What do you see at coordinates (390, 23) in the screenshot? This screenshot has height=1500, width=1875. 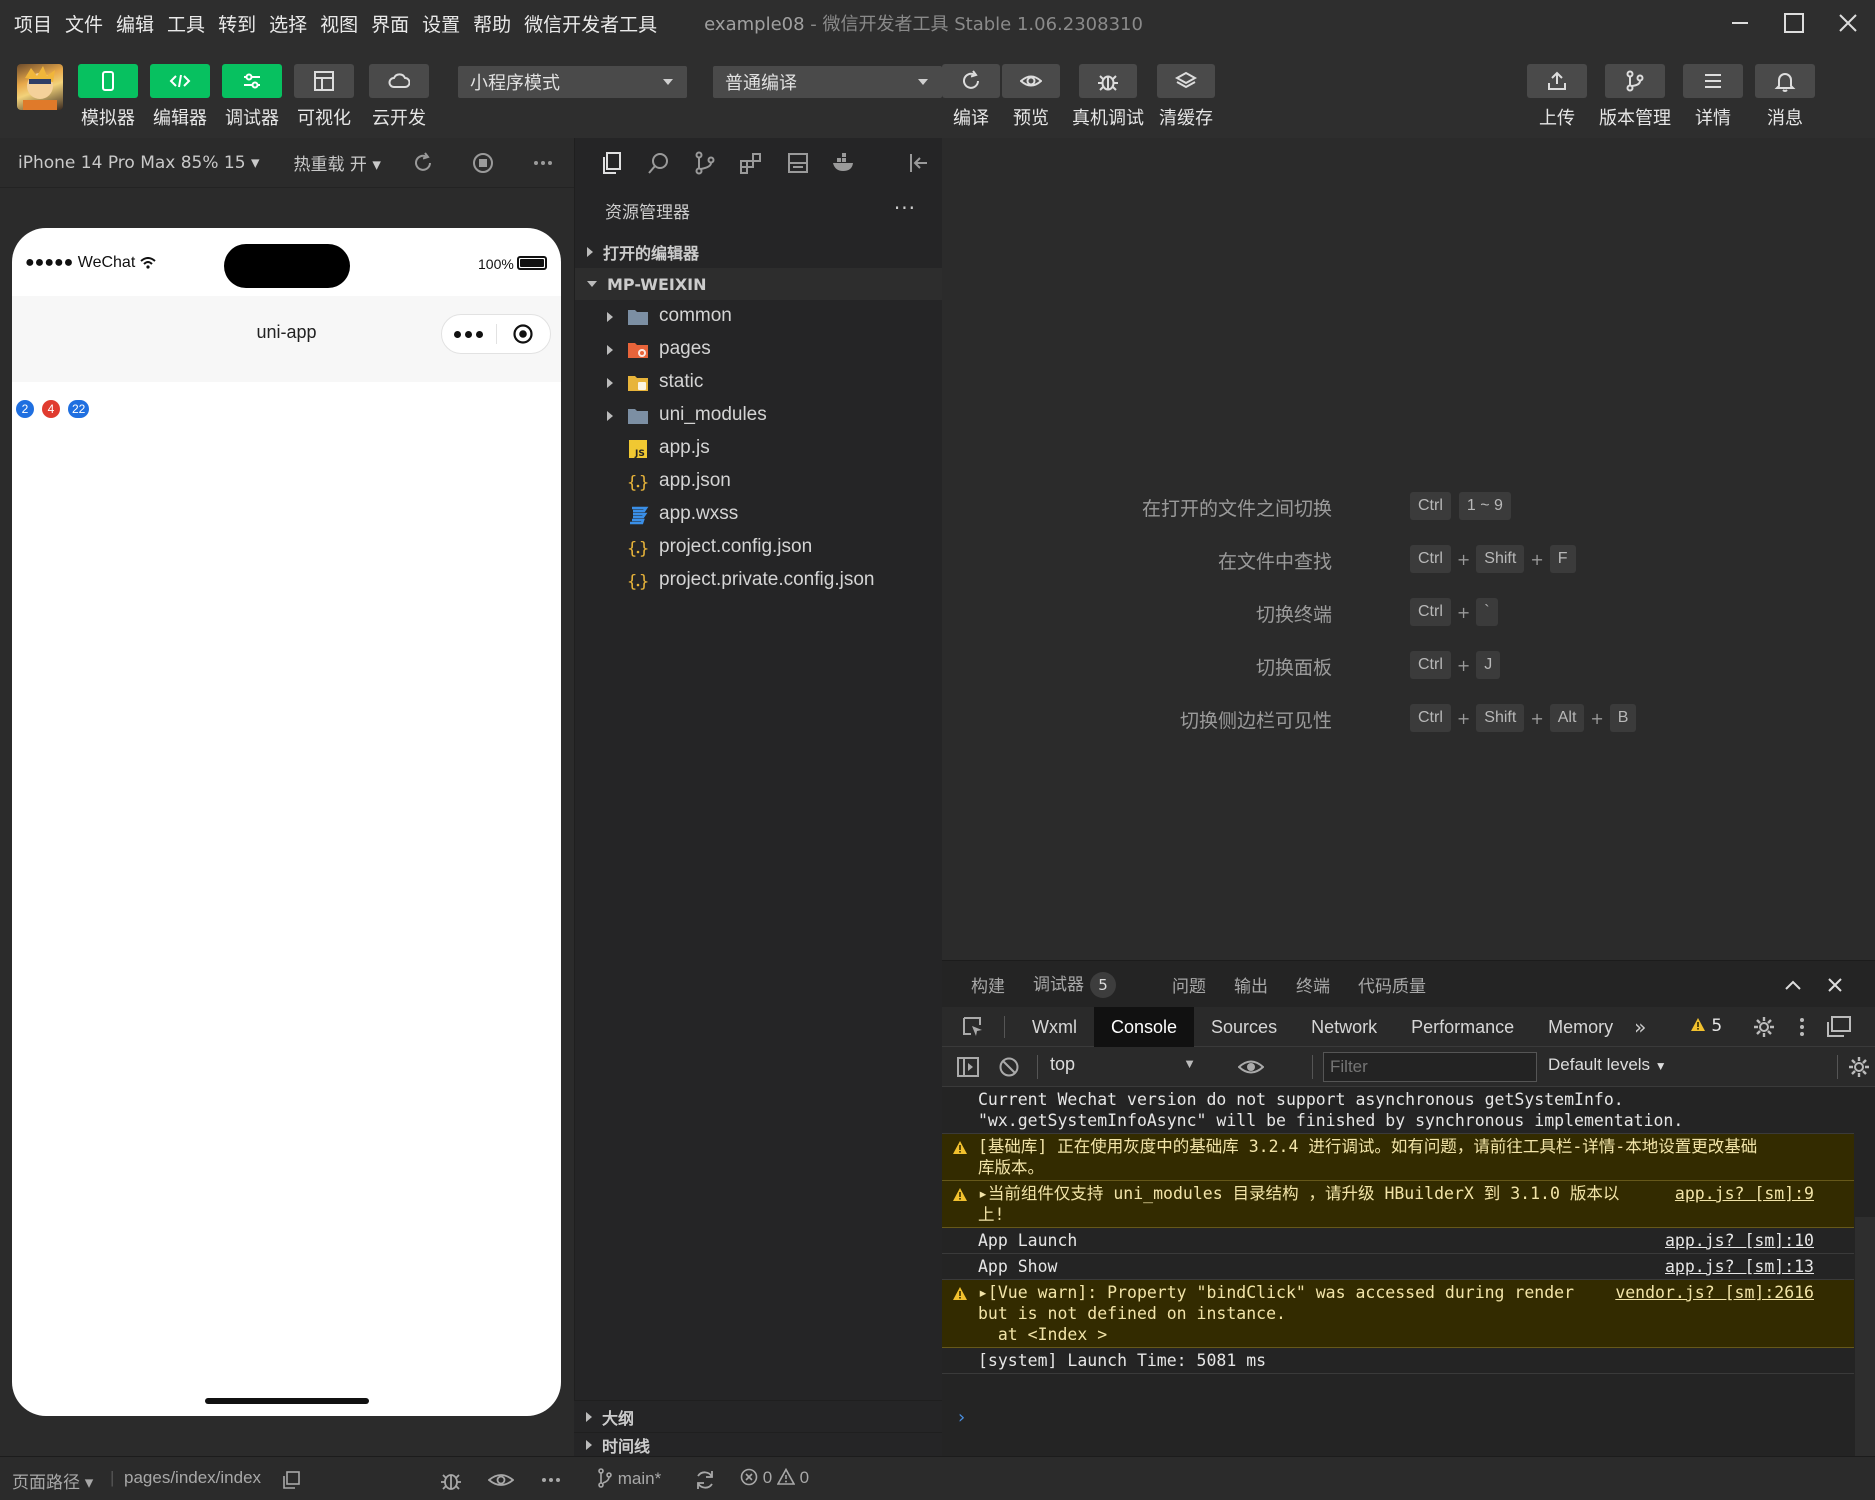 I see `menu-item: 界面` at bounding box center [390, 23].